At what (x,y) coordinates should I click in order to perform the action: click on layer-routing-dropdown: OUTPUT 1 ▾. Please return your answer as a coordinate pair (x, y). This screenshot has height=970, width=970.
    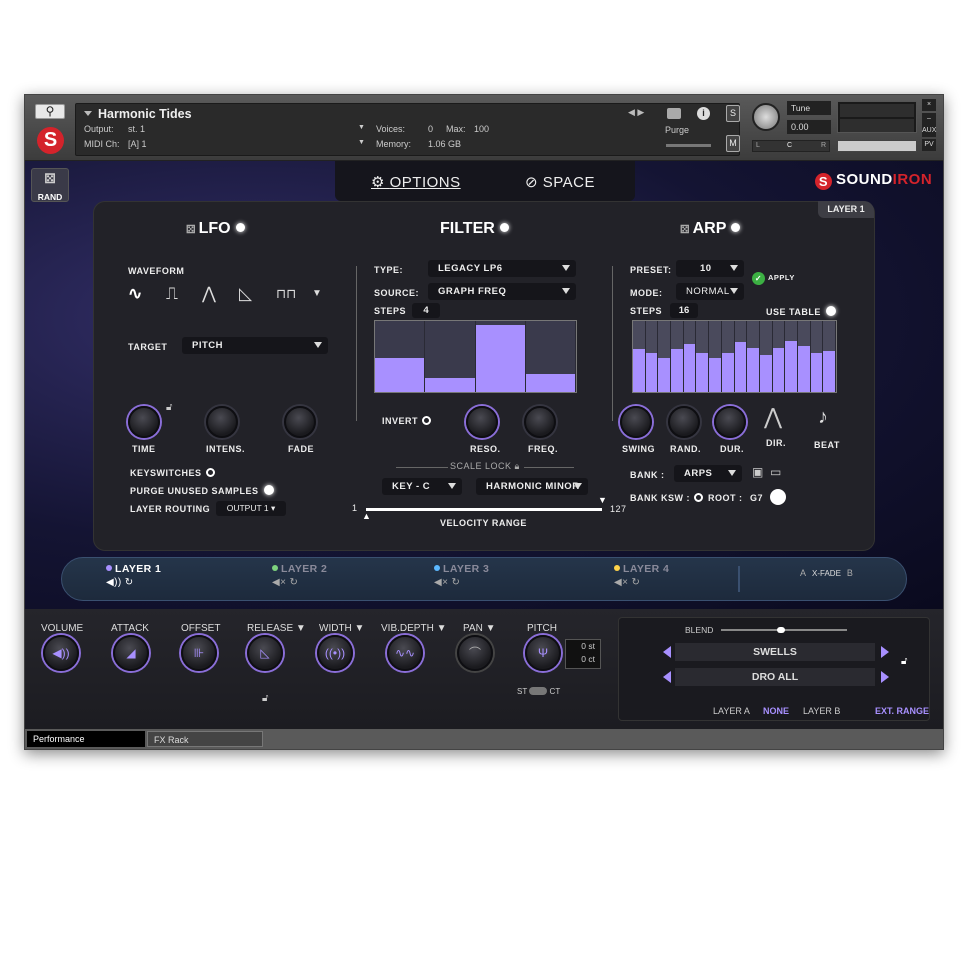
    Looking at the image, I should click on (251, 508).